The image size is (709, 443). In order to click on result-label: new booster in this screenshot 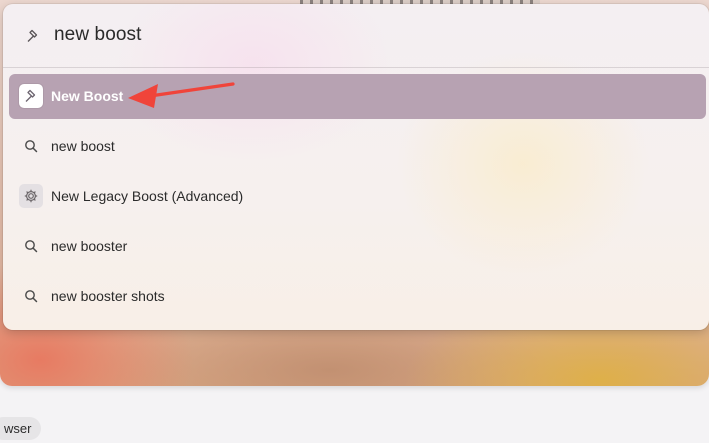, I will do `click(89, 246)`.